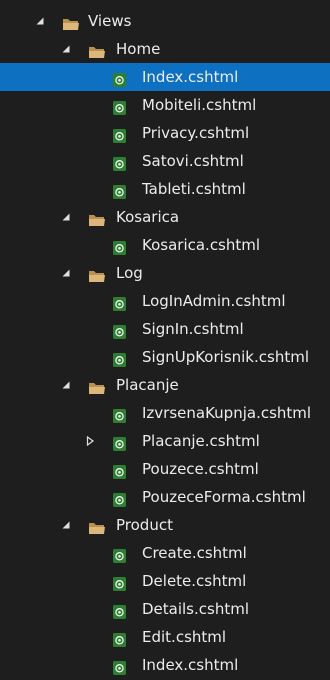  I want to click on tree-file-row: SignUpKorisnik.cshtml, so click(165, 357).